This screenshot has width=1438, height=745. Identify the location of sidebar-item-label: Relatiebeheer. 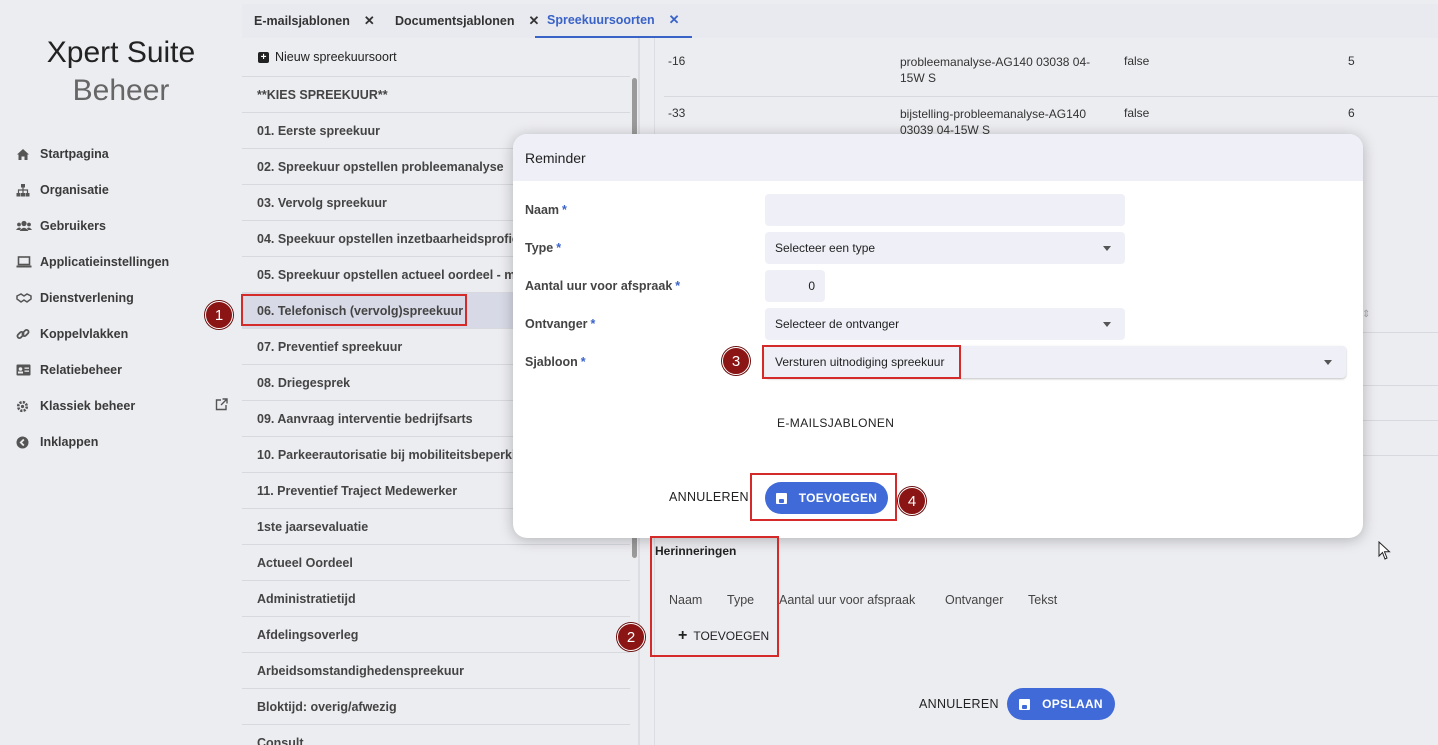
(81, 370).